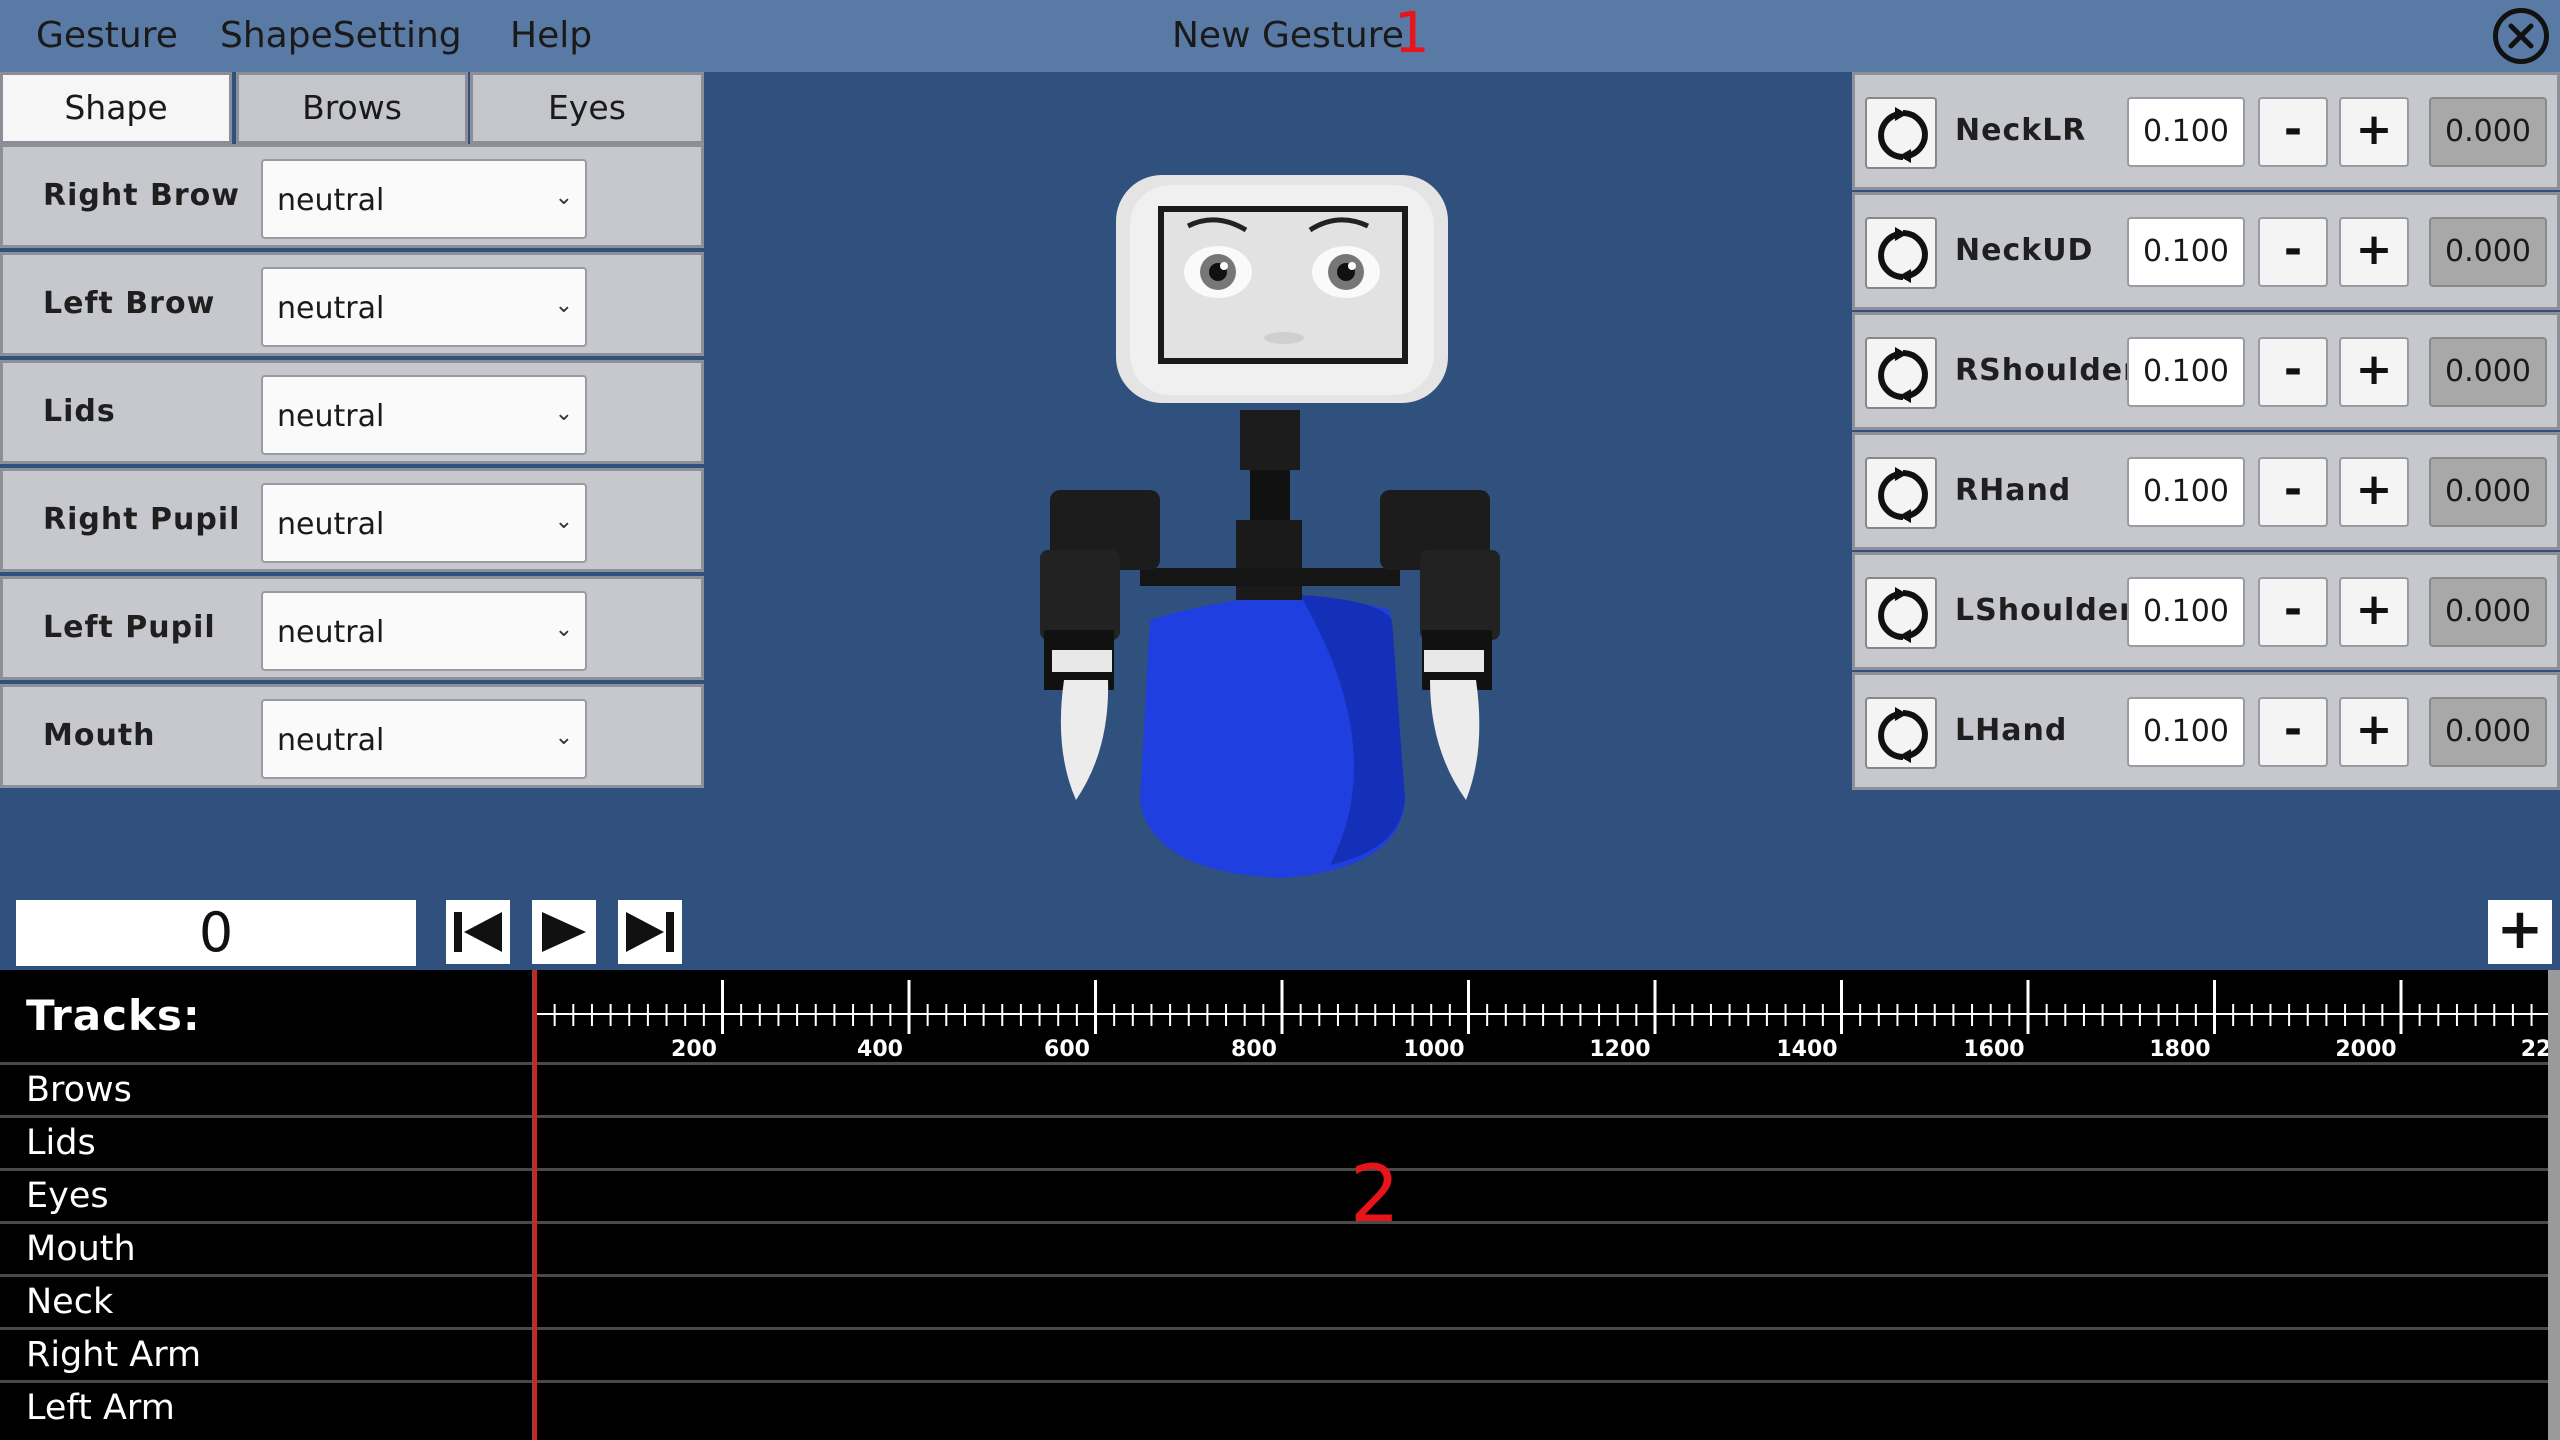  I want to click on ruler-label: 1400, so click(1806, 1049).